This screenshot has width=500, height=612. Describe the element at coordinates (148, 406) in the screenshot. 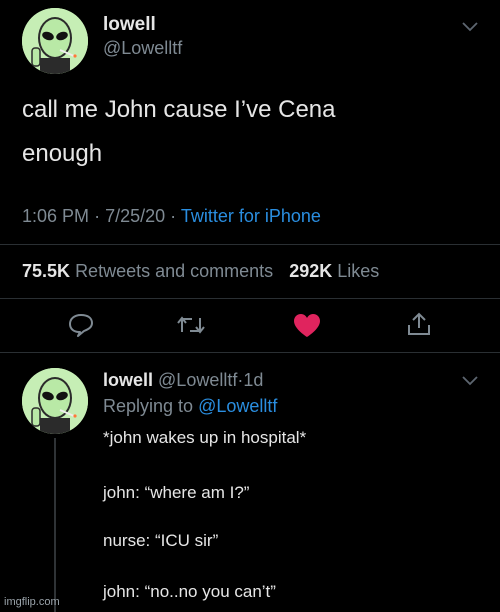

I see `replying-to-label: Replying to` at that location.